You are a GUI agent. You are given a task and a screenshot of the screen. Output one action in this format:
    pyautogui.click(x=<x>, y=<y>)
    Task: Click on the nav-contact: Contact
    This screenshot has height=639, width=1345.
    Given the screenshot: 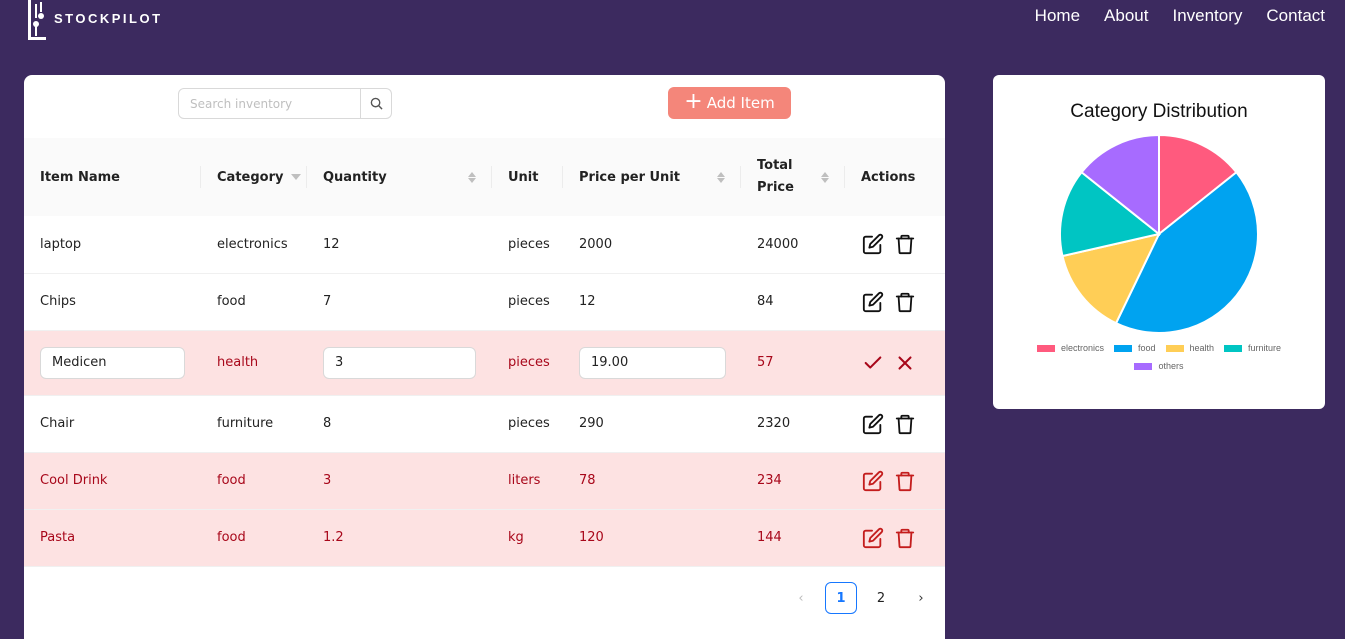 What is the action you would take?
    pyautogui.click(x=1295, y=16)
    